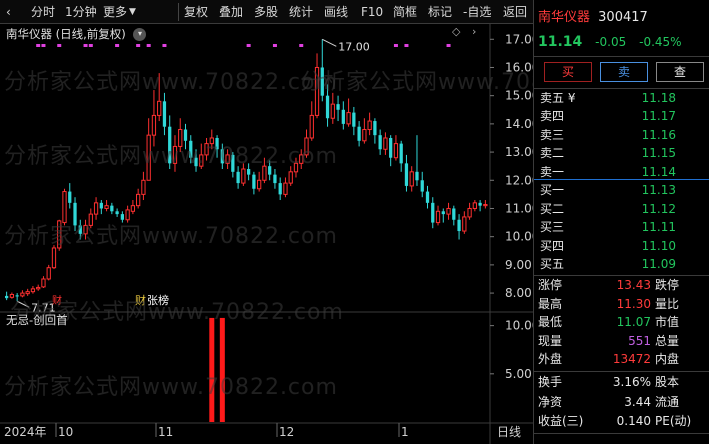 The width and height of the screenshot is (709, 444). Describe the element at coordinates (621, 433) in the screenshot. I see `divider` at that location.